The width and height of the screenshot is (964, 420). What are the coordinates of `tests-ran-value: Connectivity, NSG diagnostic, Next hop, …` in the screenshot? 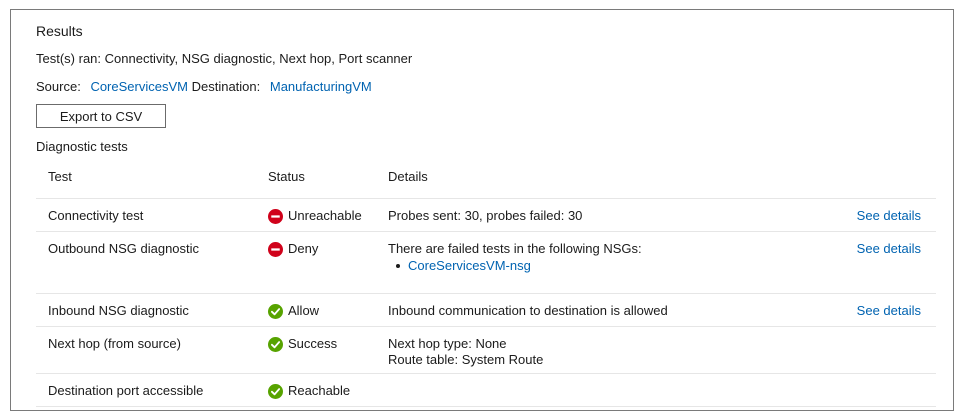 It's located at (258, 58).